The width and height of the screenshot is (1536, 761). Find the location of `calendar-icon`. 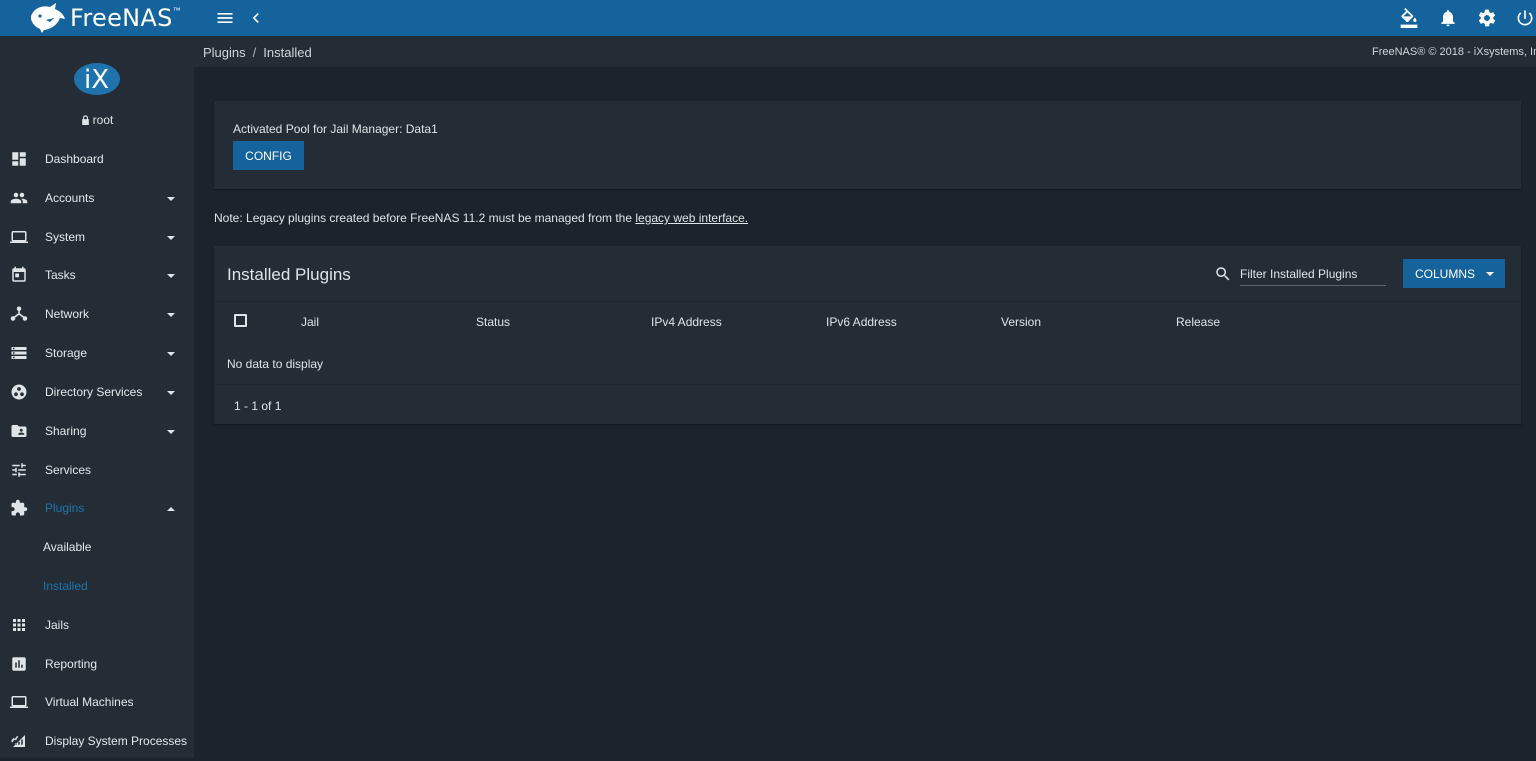

calendar-icon is located at coordinates (19, 275).